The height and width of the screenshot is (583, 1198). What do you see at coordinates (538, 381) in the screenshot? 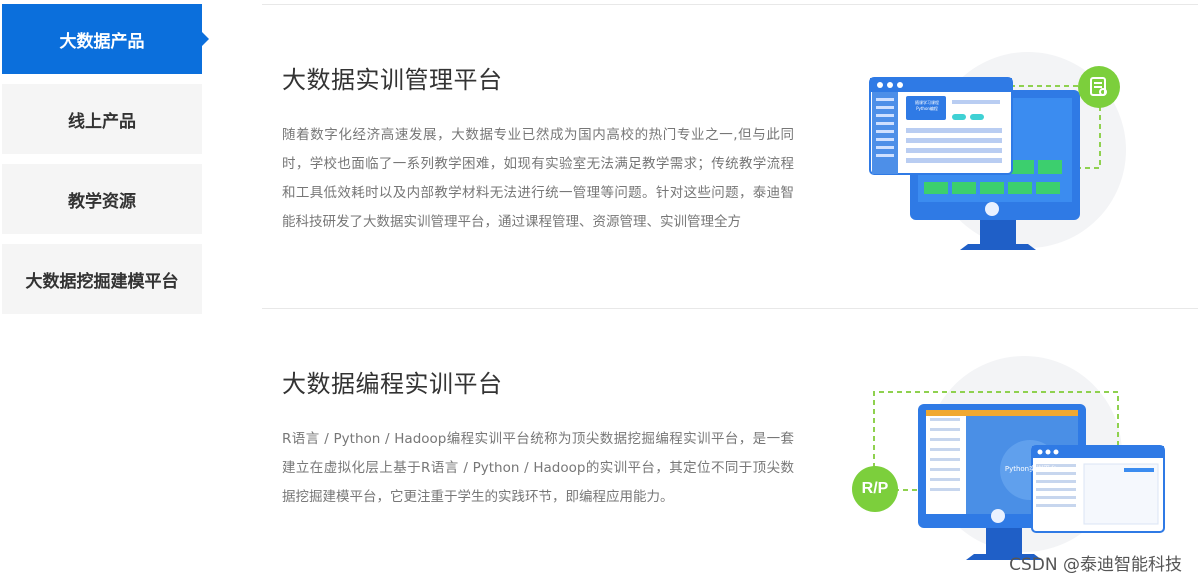
I see `section-title: 大数据编程实训平台` at bounding box center [538, 381].